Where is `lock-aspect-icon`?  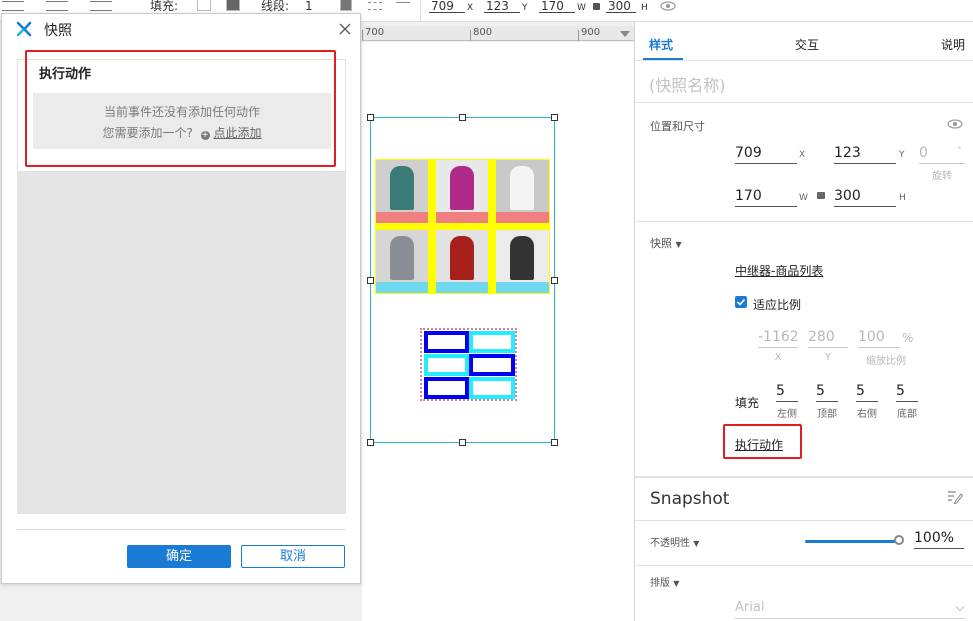
lock-aspect-icon is located at coordinates (821, 195).